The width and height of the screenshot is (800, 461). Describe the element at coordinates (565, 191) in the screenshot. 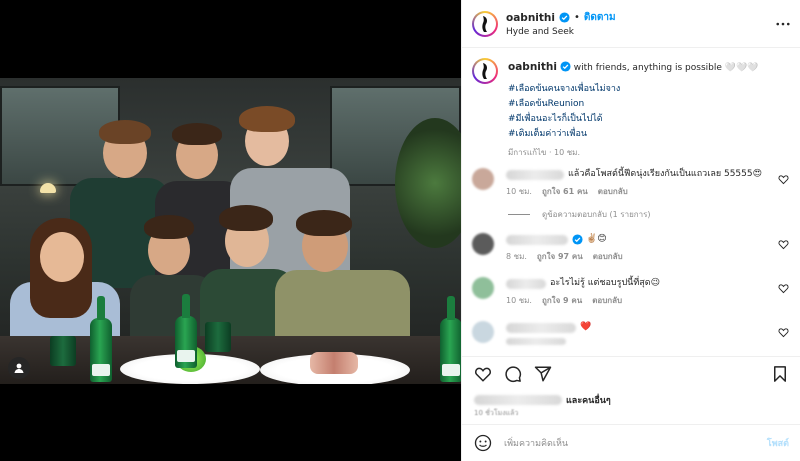

I see `comment-likes: ถูกใจ 61 คน` at that location.